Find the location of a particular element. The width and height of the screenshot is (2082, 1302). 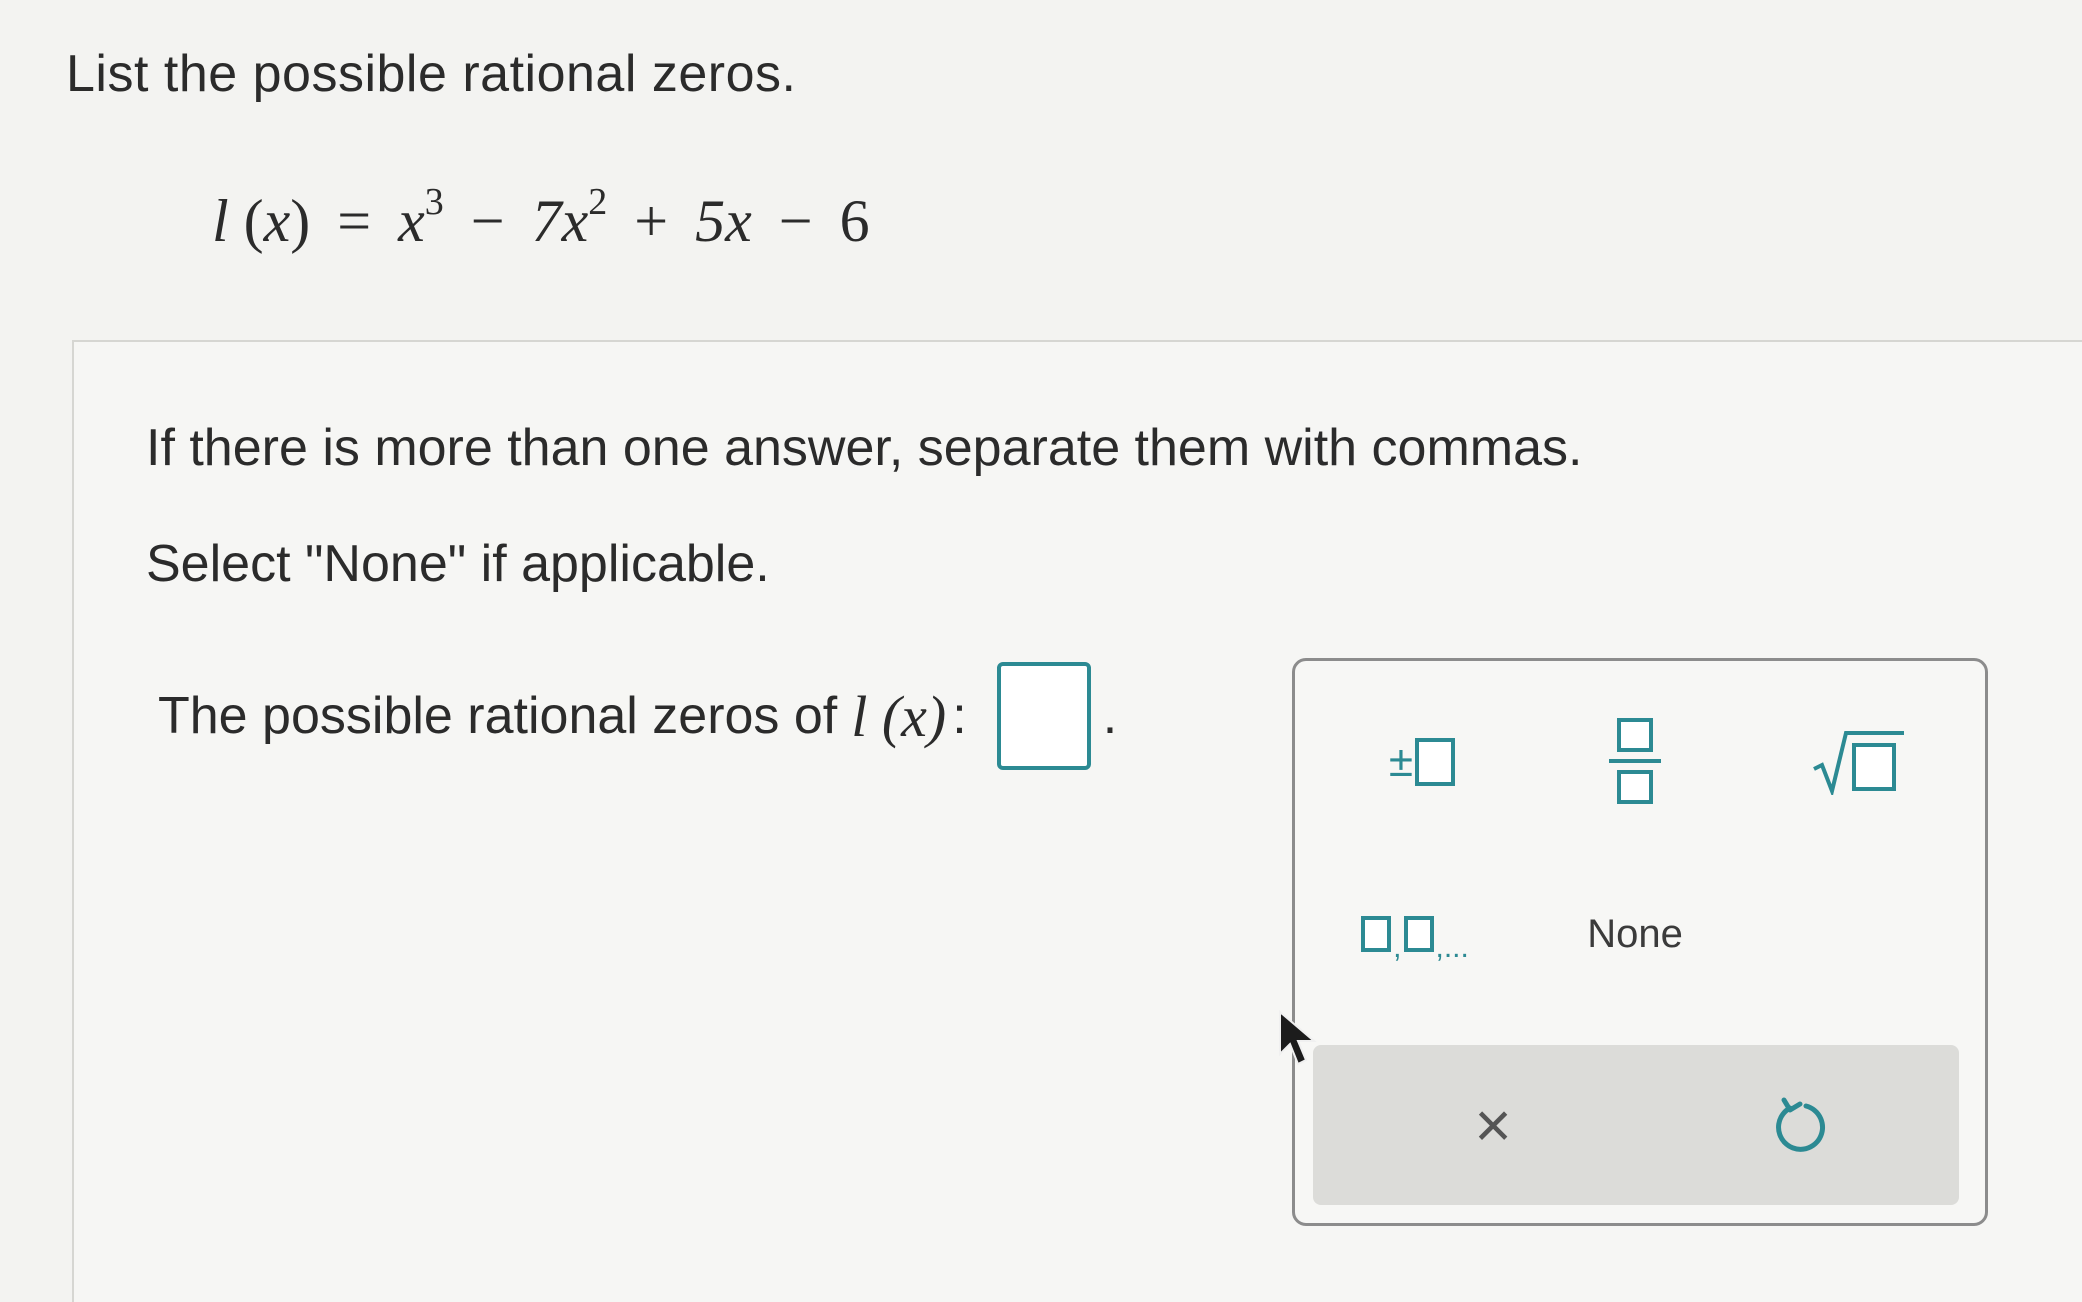

polynomial-equation: l (x) = x3 − 7x2 + 5x − 6 is located at coordinates (541, 218).